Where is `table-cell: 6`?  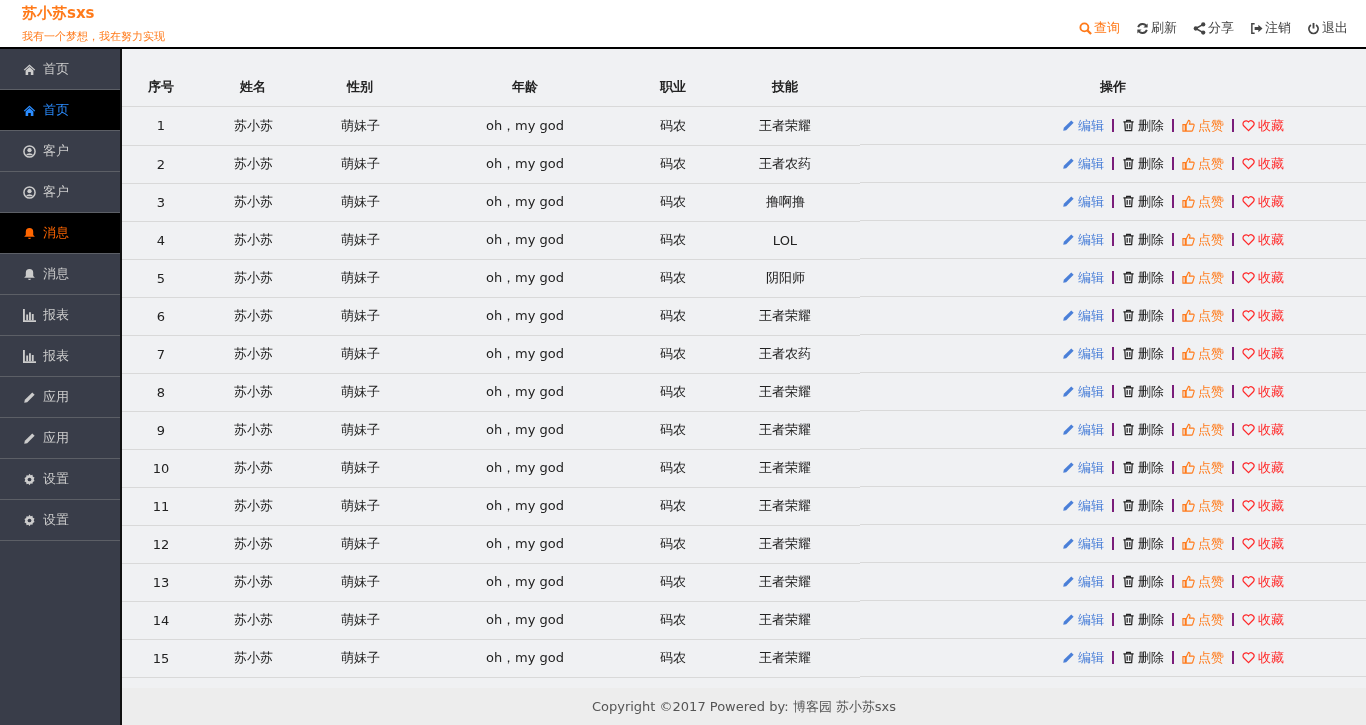 table-cell: 6 is located at coordinates (161, 316).